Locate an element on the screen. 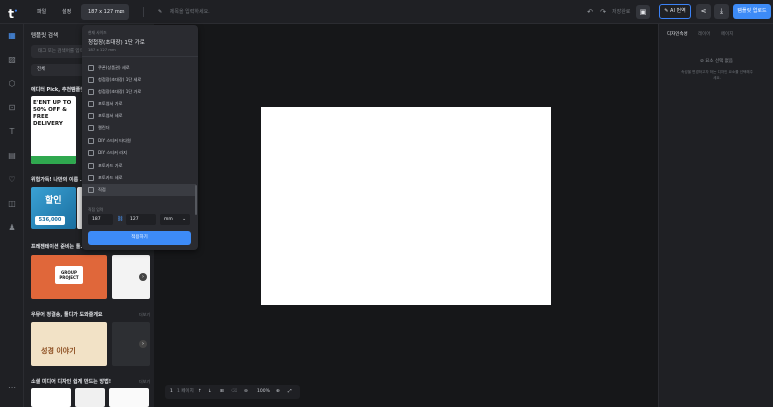 This screenshot has width=773, height=407. empty-state-title-text: 요소 선택 없음 is located at coordinates (719, 61).